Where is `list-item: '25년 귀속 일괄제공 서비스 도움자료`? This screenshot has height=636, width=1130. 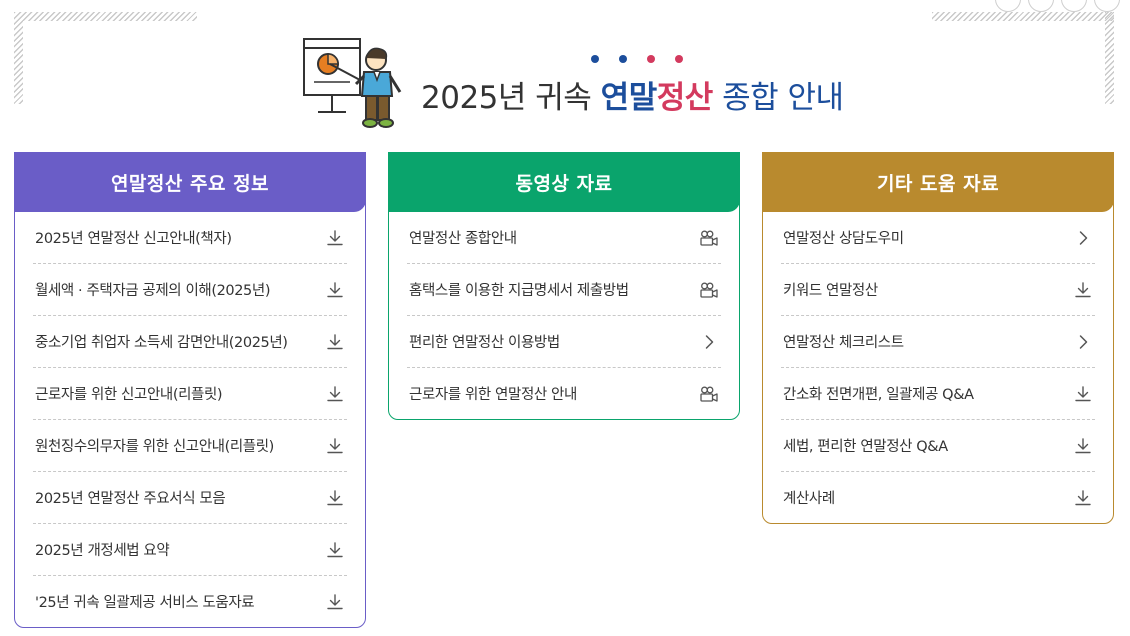 list-item: '25년 귀속 일괄제공 서비스 도움자료 is located at coordinates (190, 601).